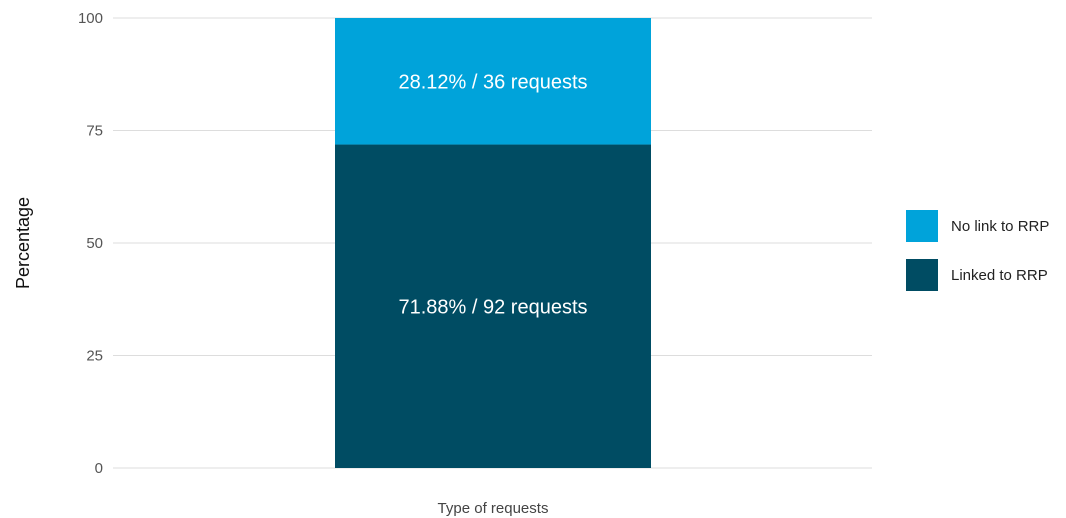 This screenshot has width=1066, height=518. Describe the element at coordinates (922, 275) in the screenshot. I see `legend-swatch-linked-to-rrp` at that location.